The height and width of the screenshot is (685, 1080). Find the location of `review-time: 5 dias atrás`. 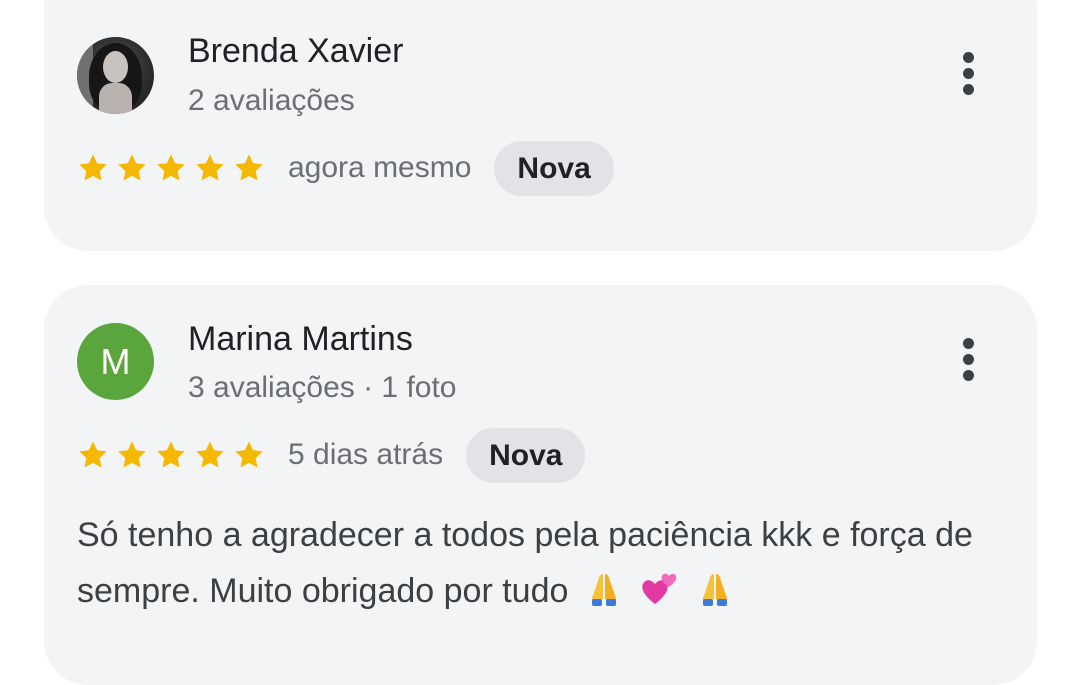

review-time: 5 dias atrás is located at coordinates (366, 454).